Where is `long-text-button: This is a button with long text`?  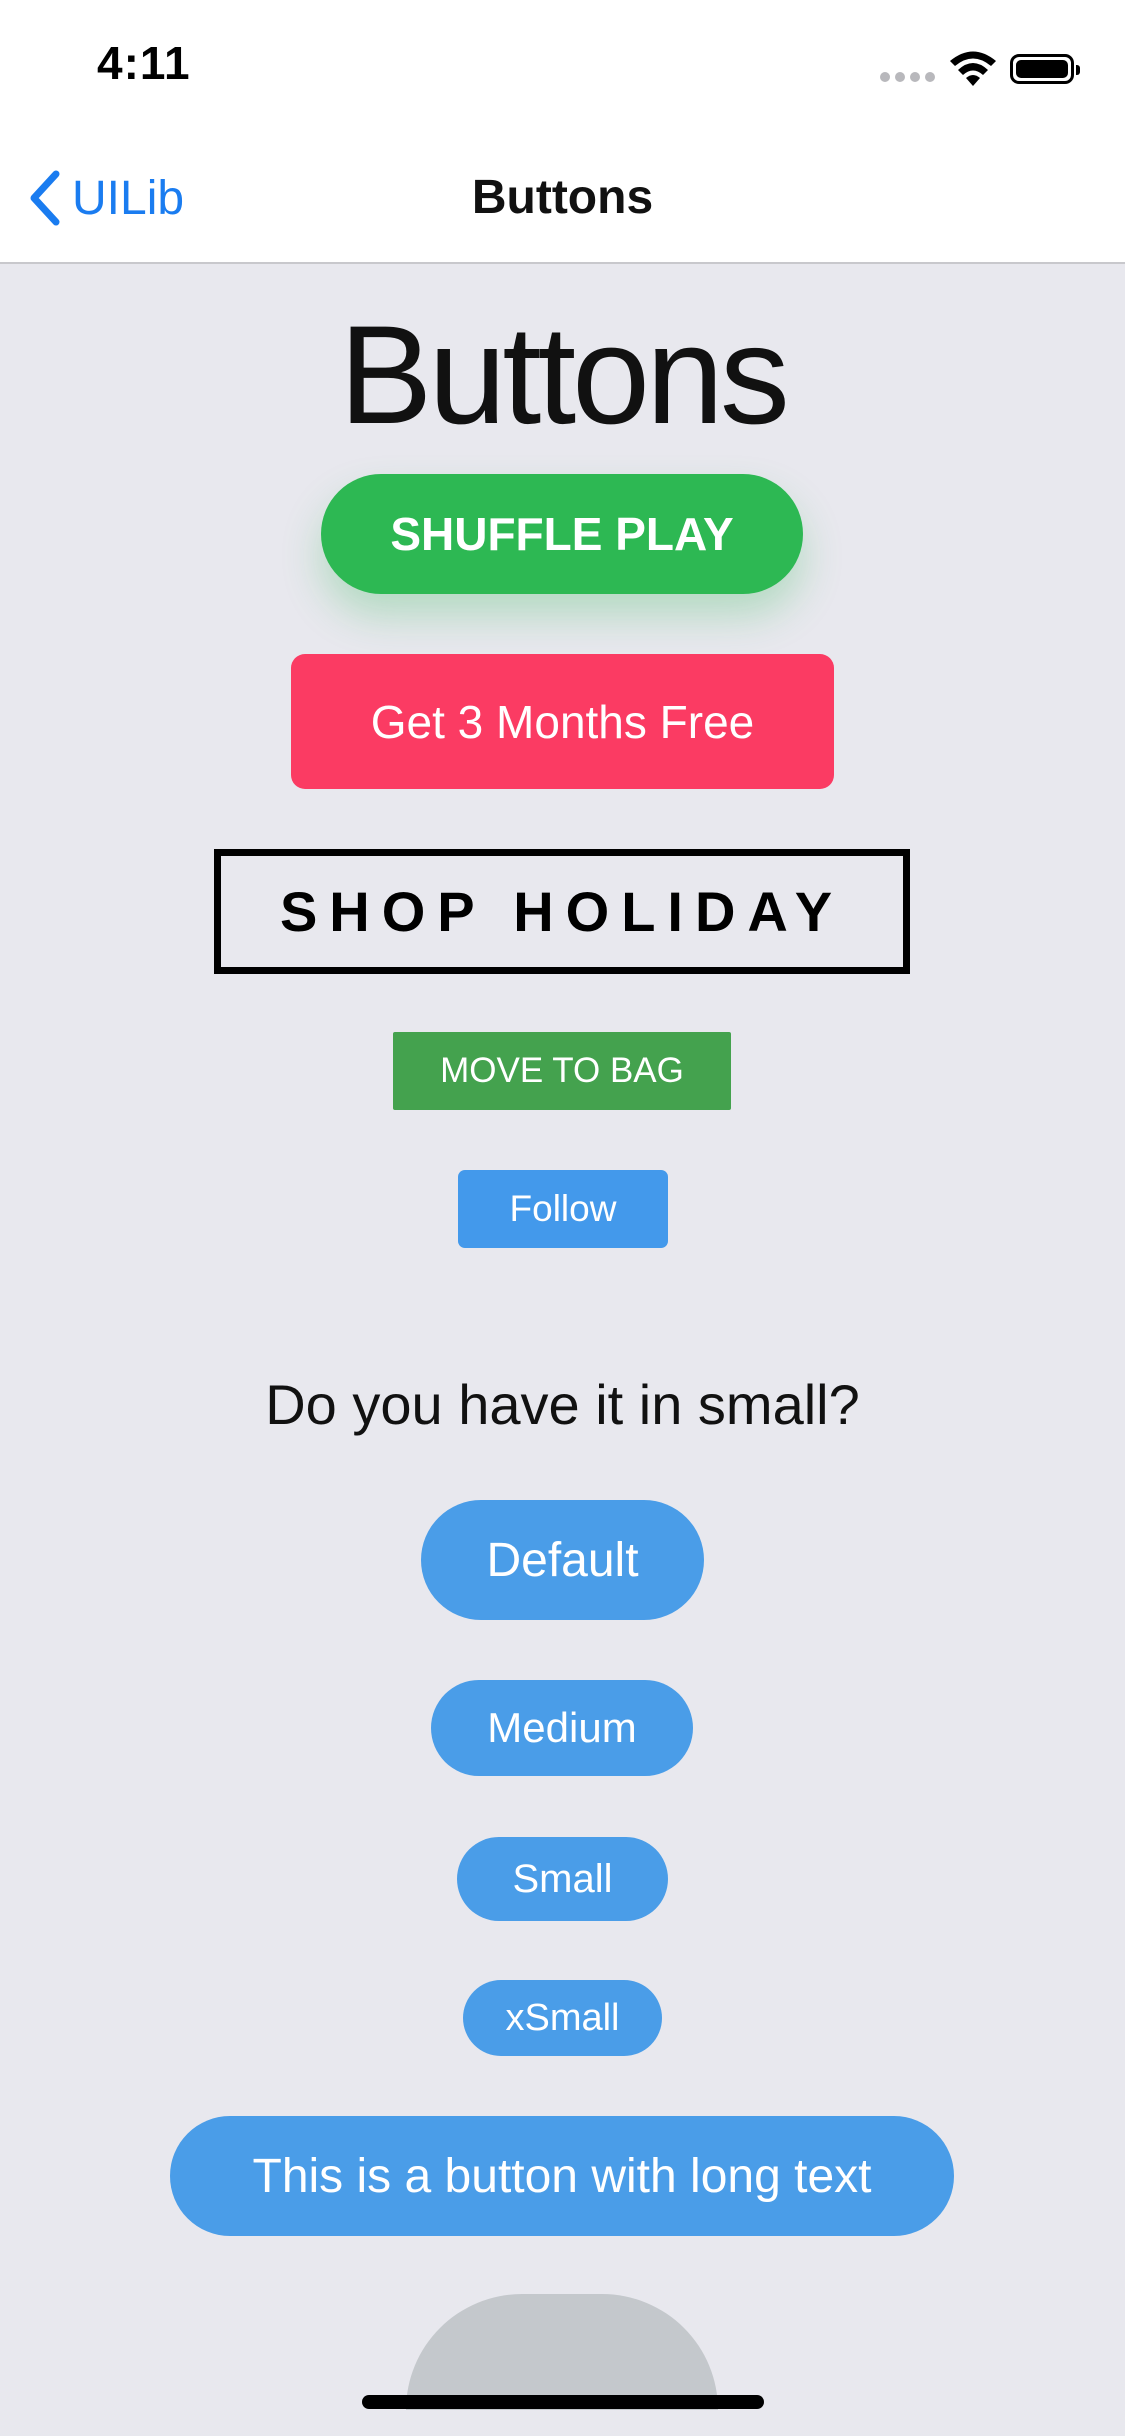 long-text-button: This is a button with long text is located at coordinates (562, 2176).